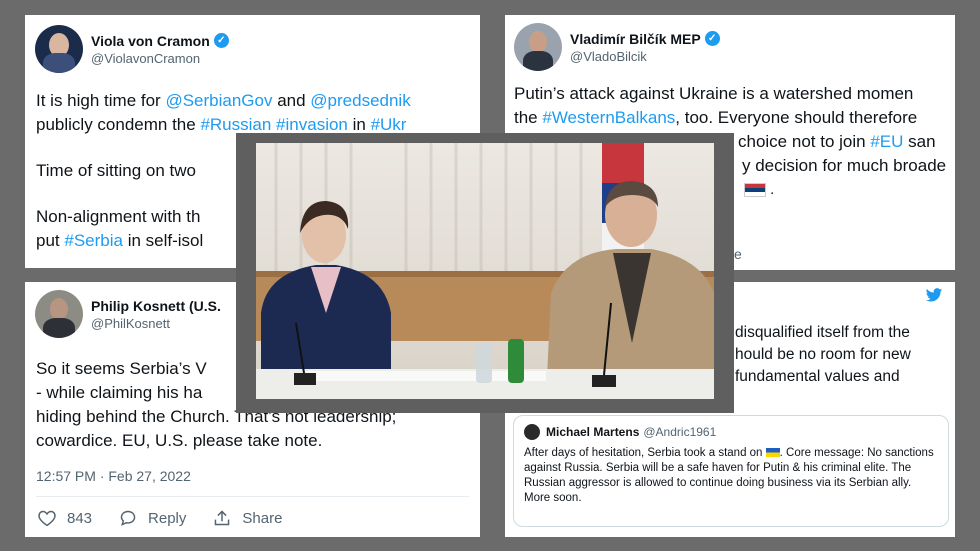 Image resolution: width=980 pixels, height=551 pixels. I want to click on hashtag-link: #Serbia, so click(93, 240).